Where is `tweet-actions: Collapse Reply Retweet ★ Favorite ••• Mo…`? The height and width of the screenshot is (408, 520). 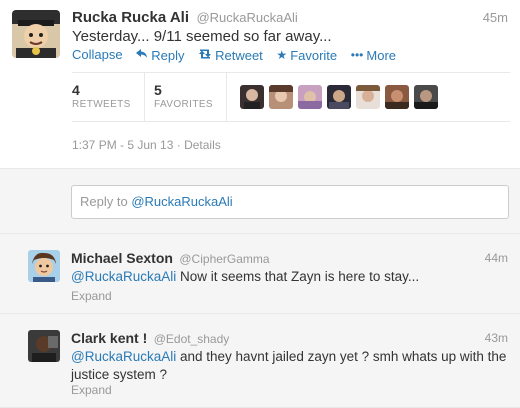
tweet-actions: Collapse Reply Retweet ★ Favorite ••• Mo… is located at coordinates (239, 55).